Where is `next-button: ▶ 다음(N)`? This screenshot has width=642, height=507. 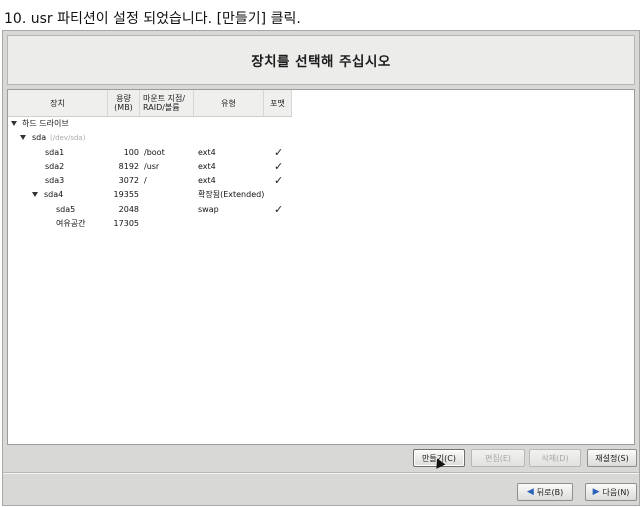 next-button: ▶ 다음(N) is located at coordinates (611, 492).